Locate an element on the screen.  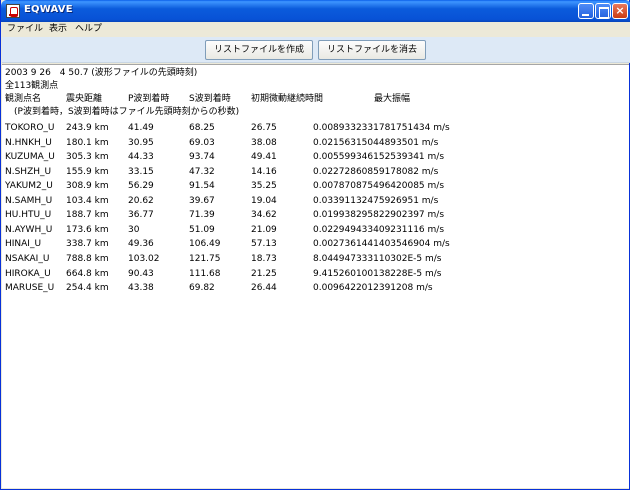
cell-p-arrival: 33.15 is located at coordinates (141, 171).